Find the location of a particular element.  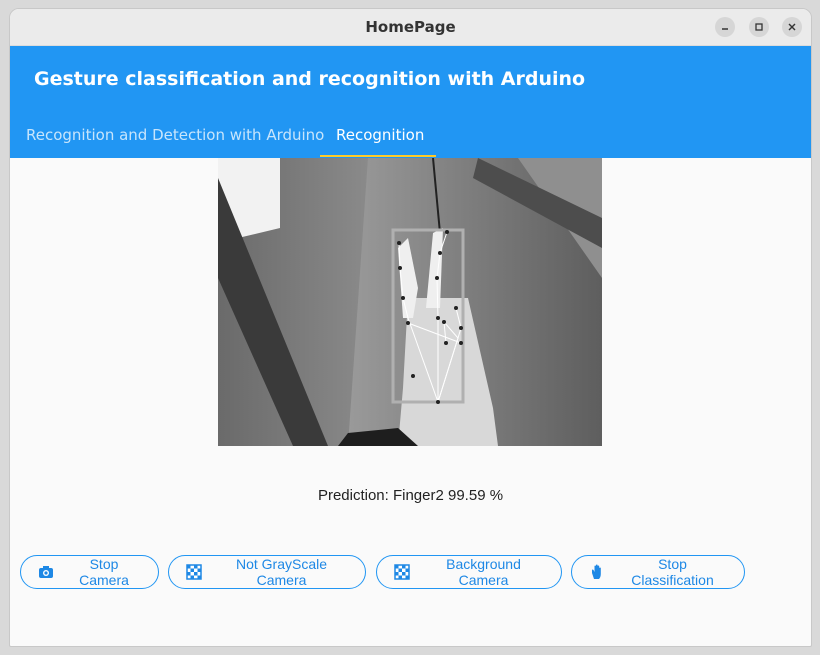

stop-camera-button: Stop Camera is located at coordinates (89, 572).